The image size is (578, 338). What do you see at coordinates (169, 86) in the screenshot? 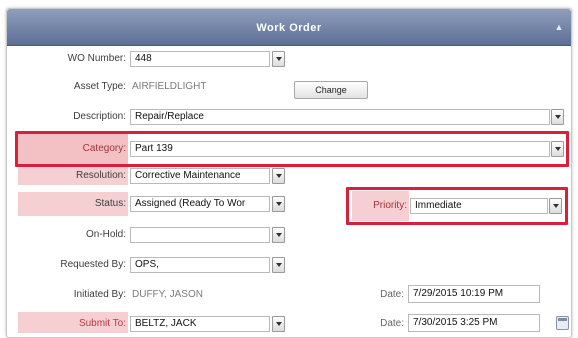
I see `asset-type-value: AIRFIELDLIGHT` at bounding box center [169, 86].